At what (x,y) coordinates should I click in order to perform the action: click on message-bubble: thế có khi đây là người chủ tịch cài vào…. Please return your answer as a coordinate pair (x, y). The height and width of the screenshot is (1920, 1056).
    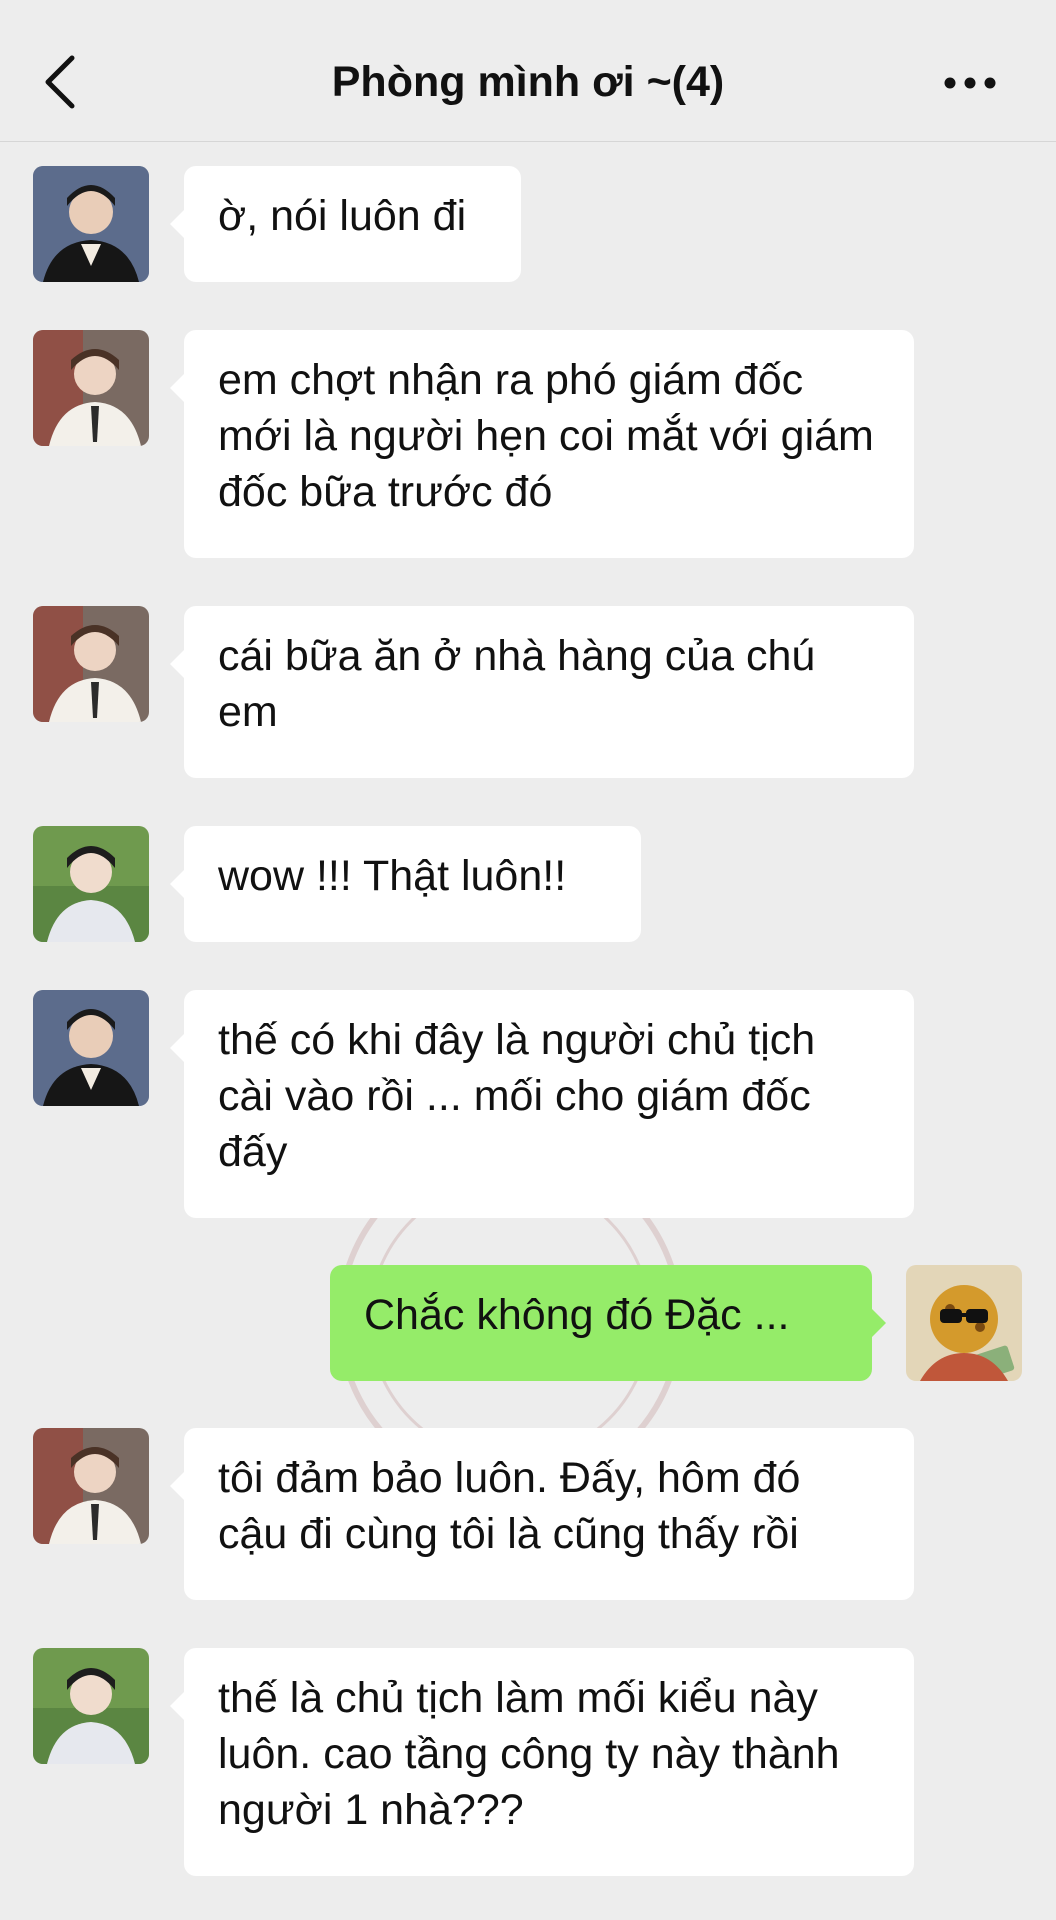
    Looking at the image, I should click on (542, 1104).